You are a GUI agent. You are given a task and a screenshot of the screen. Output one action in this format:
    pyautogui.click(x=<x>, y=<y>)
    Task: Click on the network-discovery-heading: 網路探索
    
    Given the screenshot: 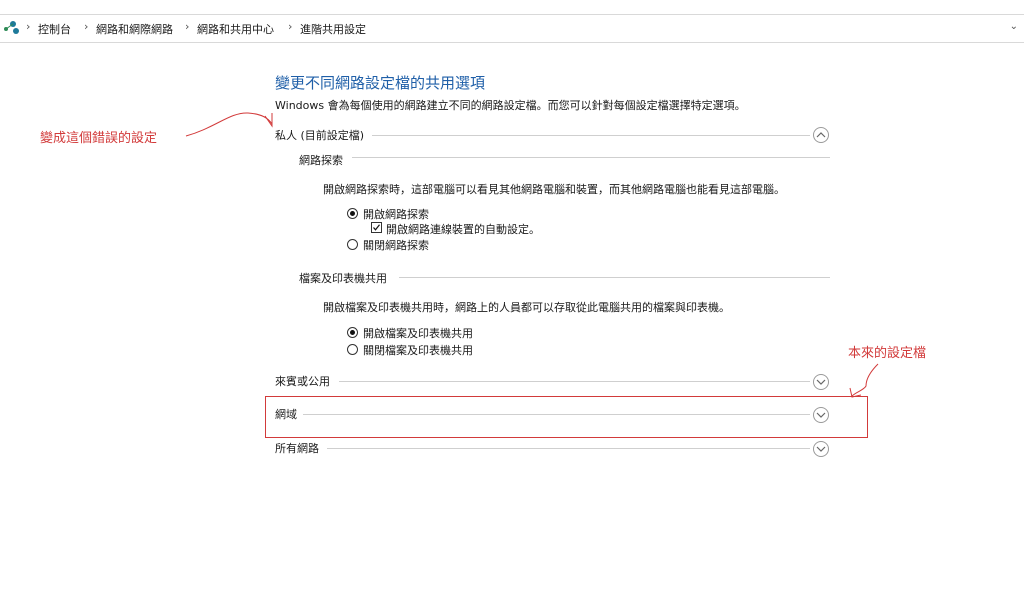 What is the action you would take?
    pyautogui.click(x=321, y=160)
    